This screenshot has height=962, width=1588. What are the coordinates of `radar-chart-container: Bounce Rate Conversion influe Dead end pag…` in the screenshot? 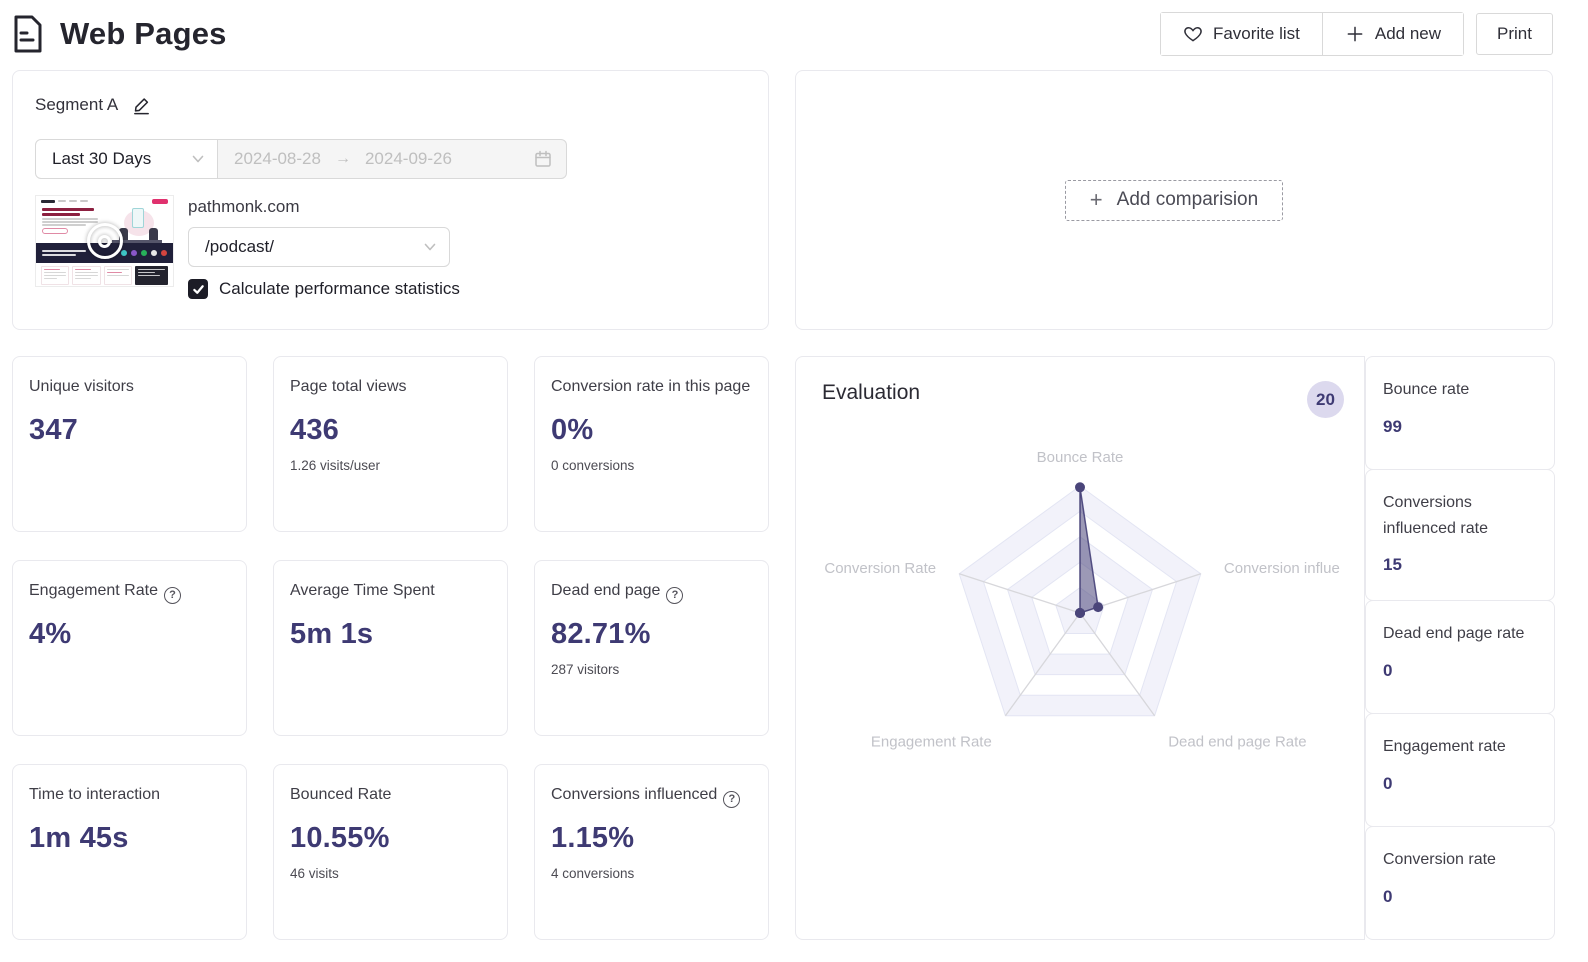 It's located at (1080, 598).